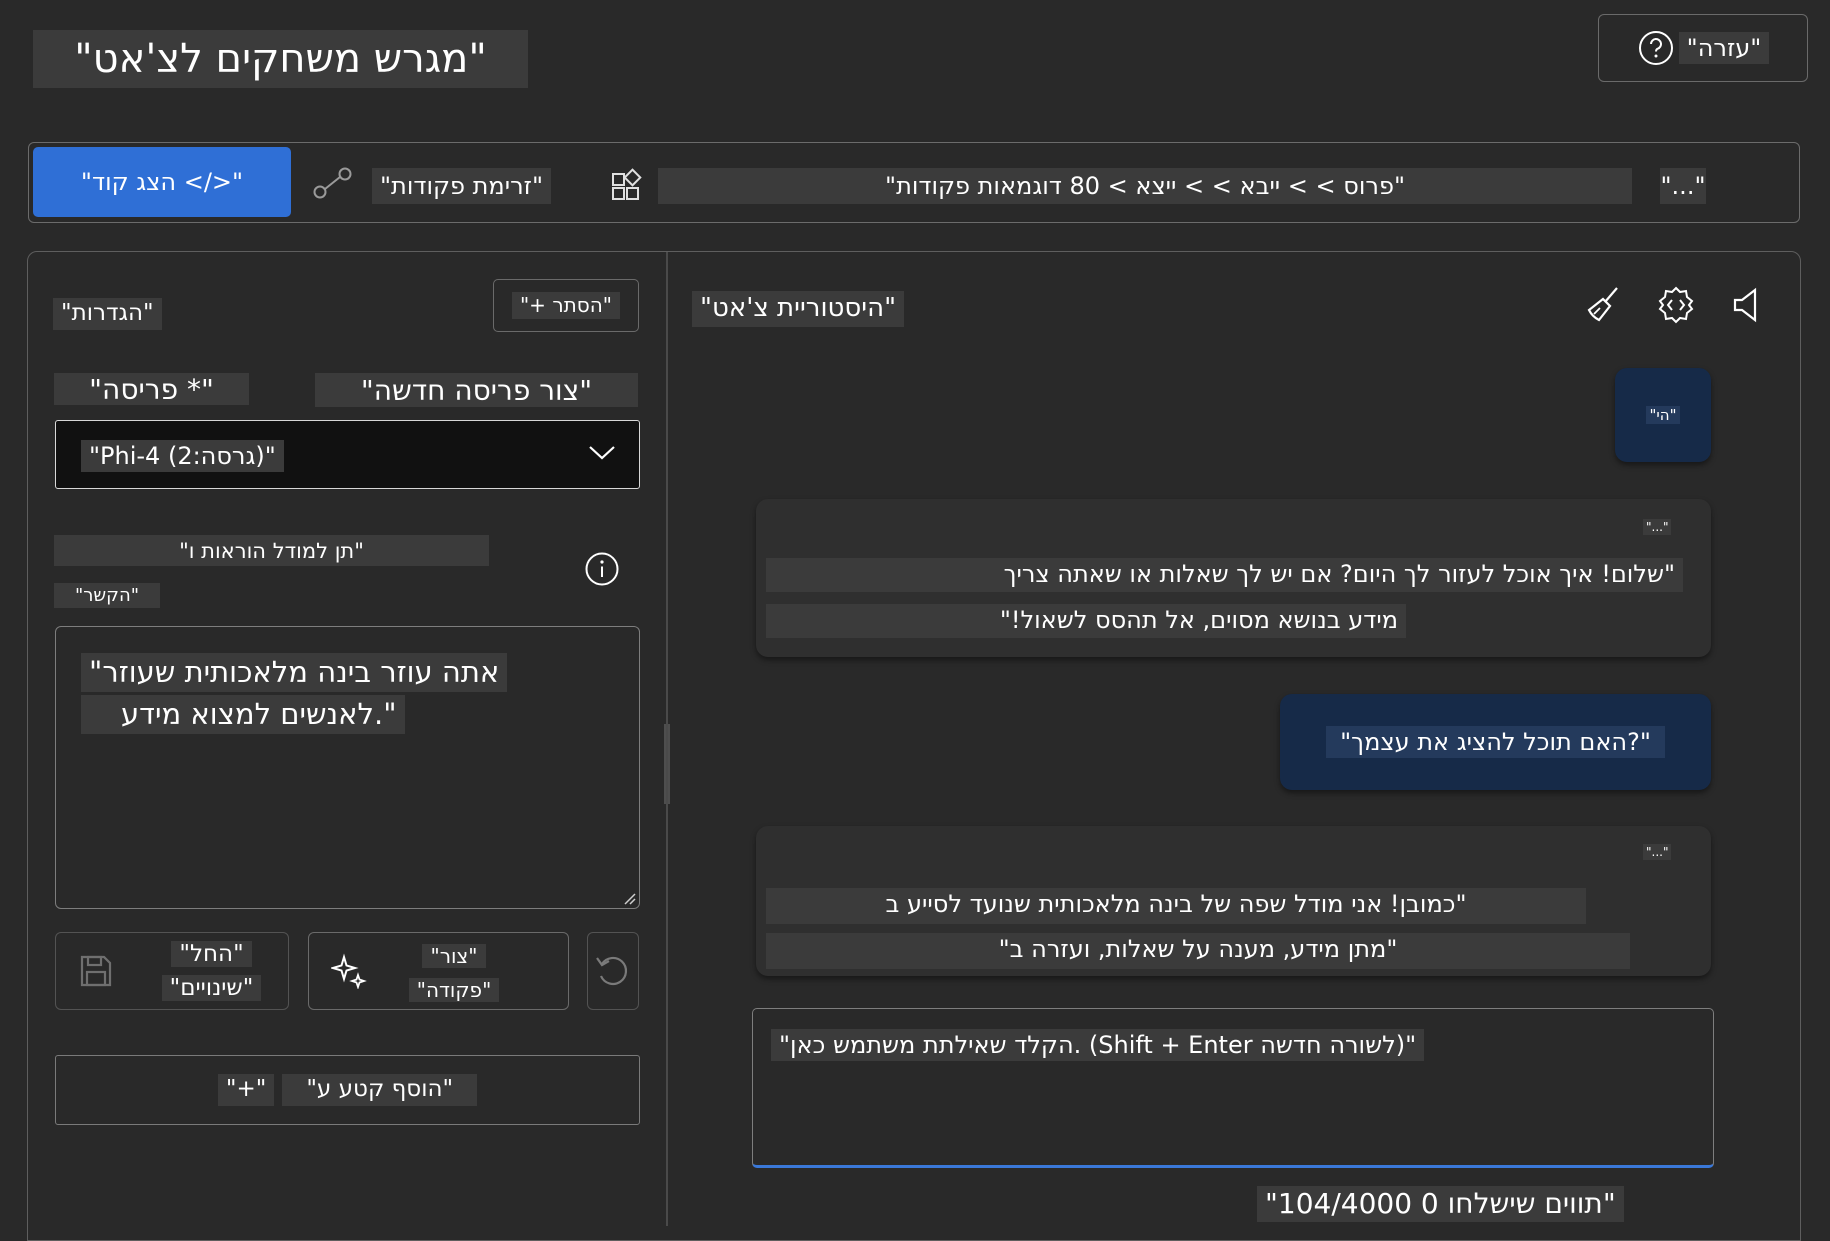 Image resolution: width=1830 pixels, height=1241 pixels. What do you see at coordinates (380, 1090) in the screenshot?
I see `add-snippet-label: "הוסף קטע ע"` at bounding box center [380, 1090].